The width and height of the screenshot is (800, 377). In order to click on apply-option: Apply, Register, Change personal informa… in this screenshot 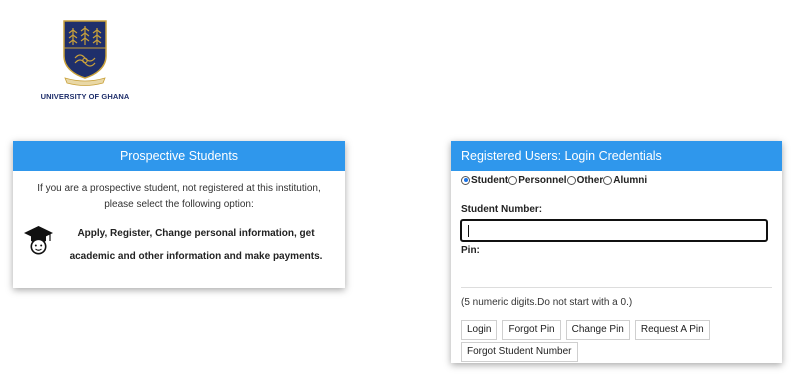, I will do `click(179, 240)`.